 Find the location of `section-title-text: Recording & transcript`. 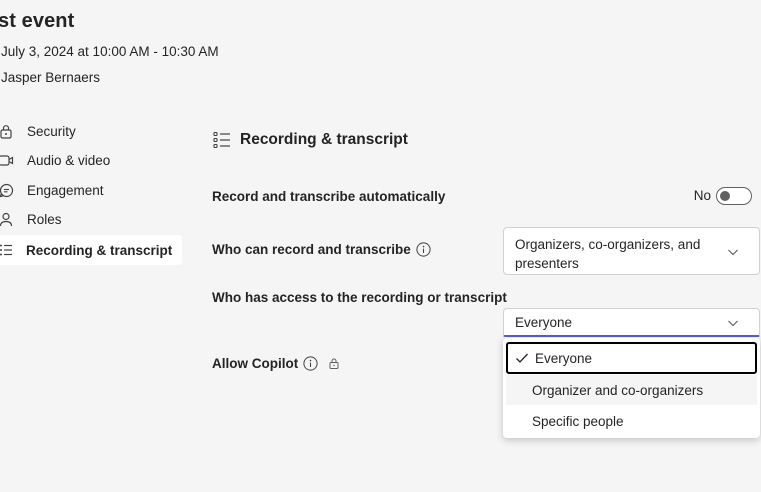

section-title-text: Recording & transcript is located at coordinates (324, 139).